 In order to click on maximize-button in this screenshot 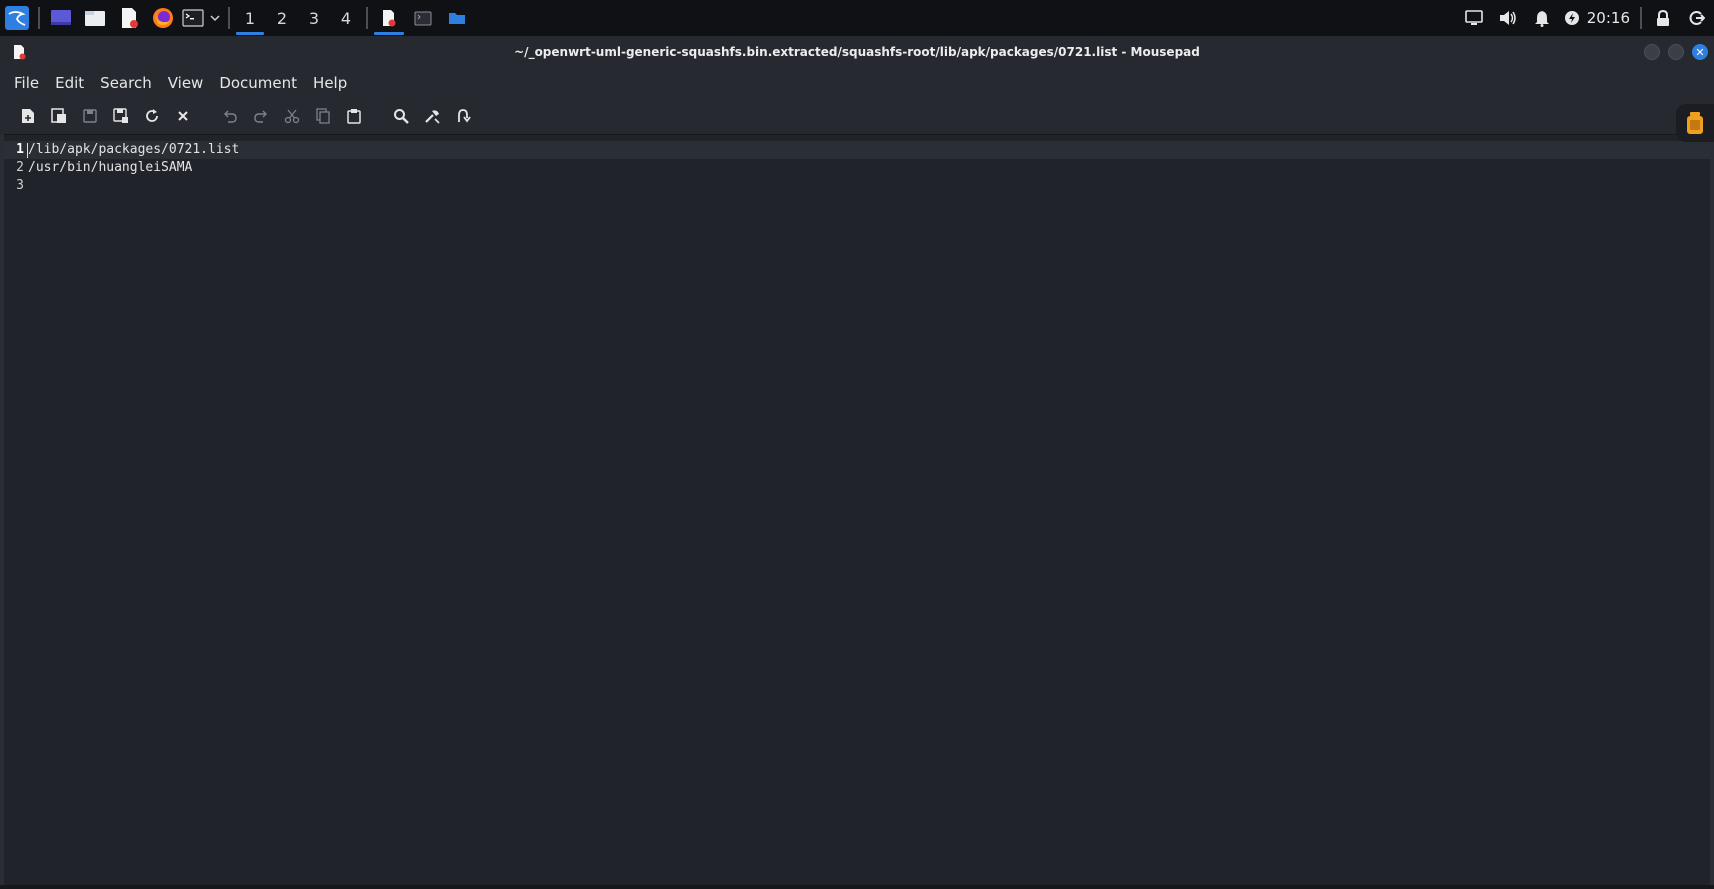, I will do `click(1676, 52)`.